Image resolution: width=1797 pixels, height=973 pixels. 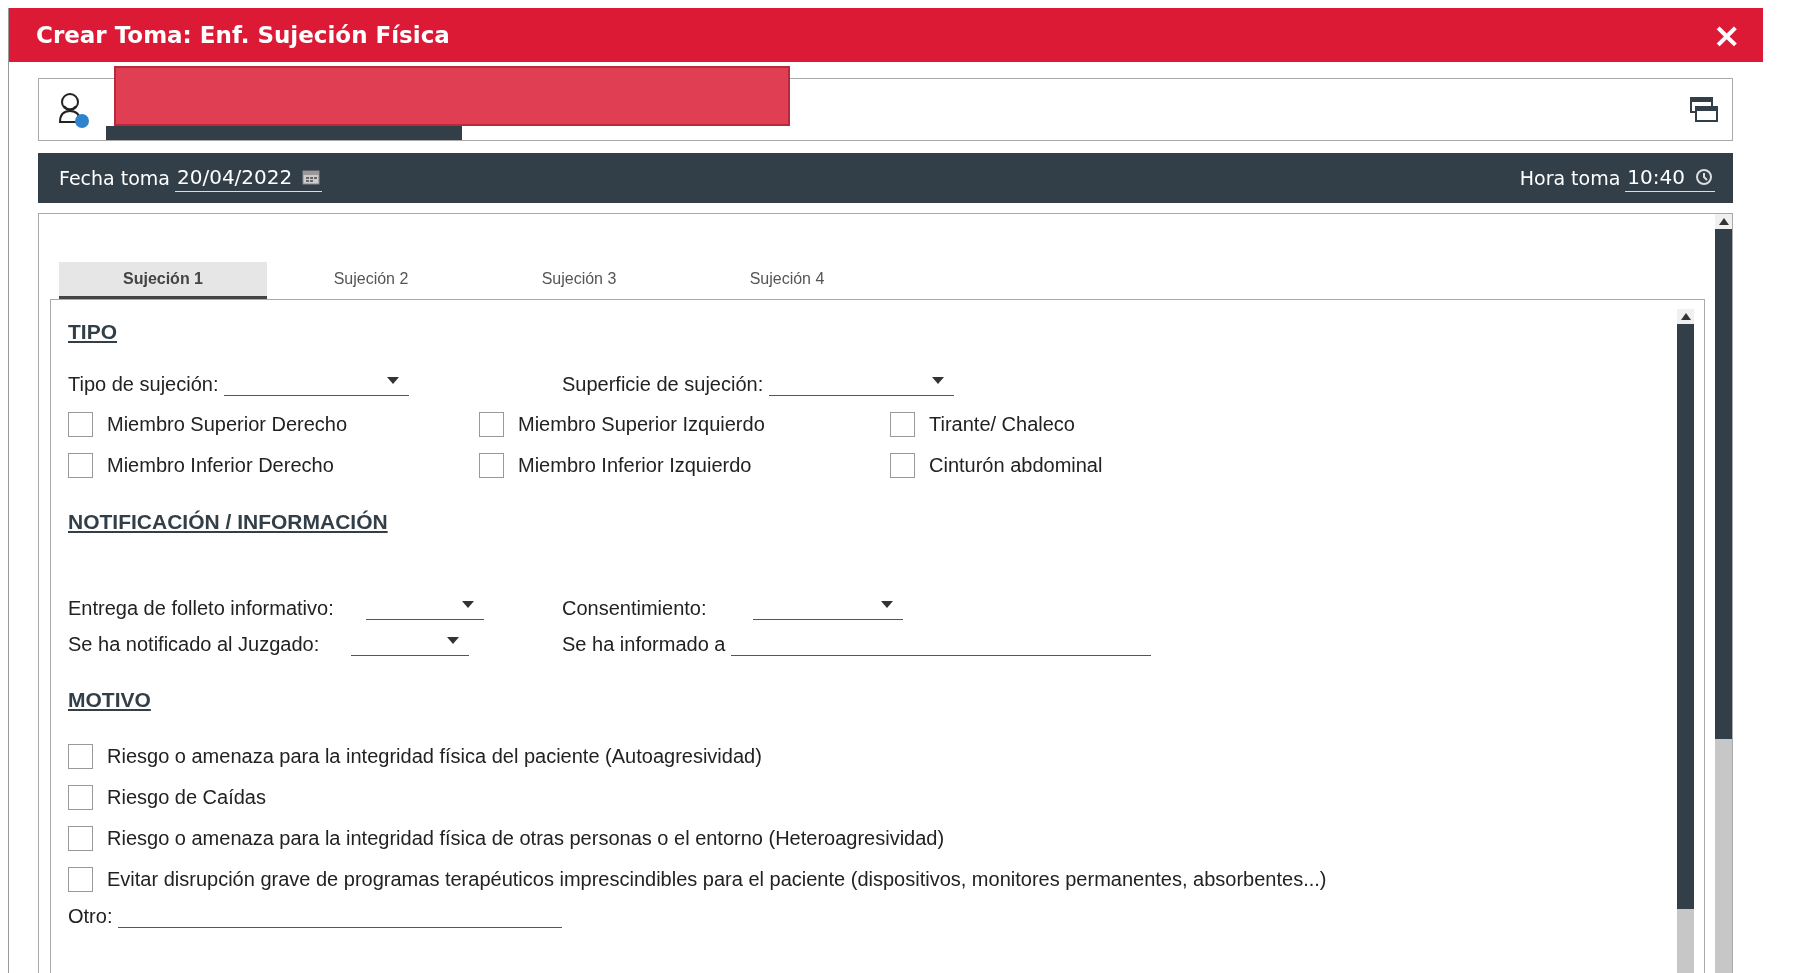 What do you see at coordinates (220, 465) in the screenshot?
I see `checkbox-label: Miembro Inferior Derecho` at bounding box center [220, 465].